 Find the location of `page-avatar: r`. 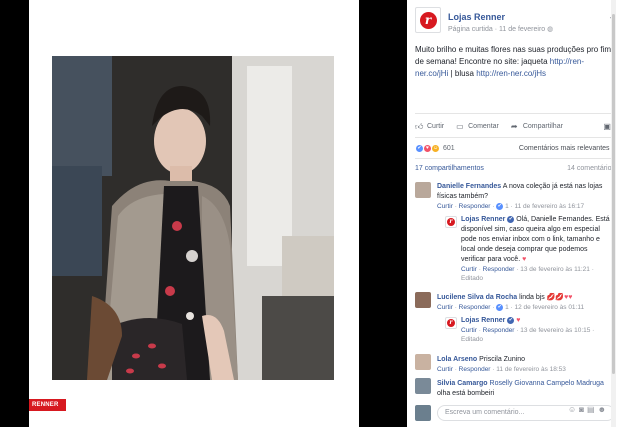

page-avatar: r is located at coordinates (428, 20).